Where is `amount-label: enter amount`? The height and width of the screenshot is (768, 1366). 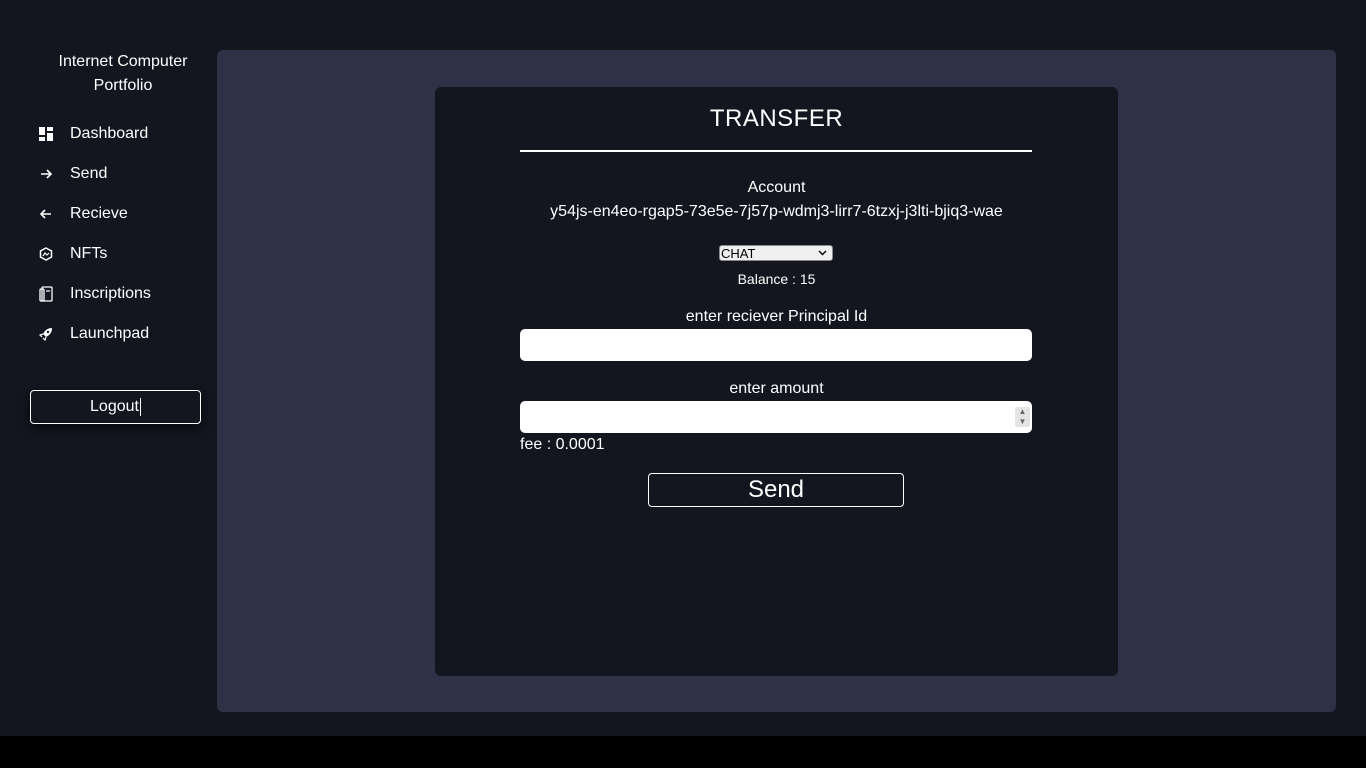
amount-label: enter amount is located at coordinates (776, 388).